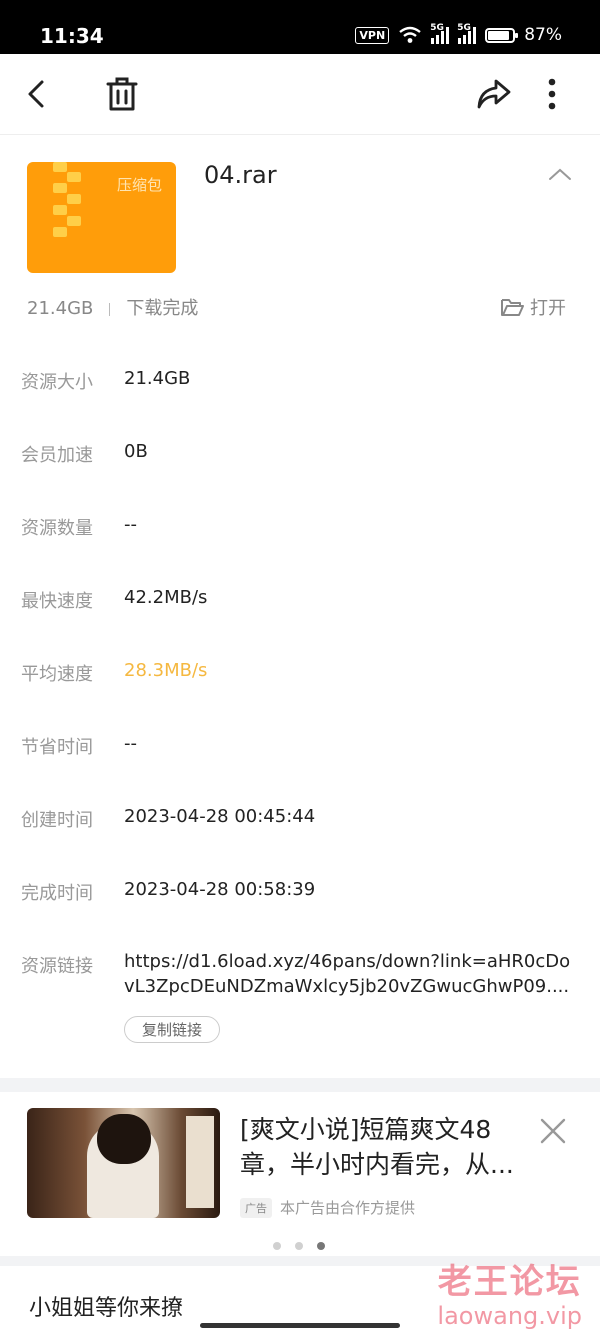  Describe the element at coordinates (240, 175) in the screenshot. I see `file-name: 04.rar` at that location.